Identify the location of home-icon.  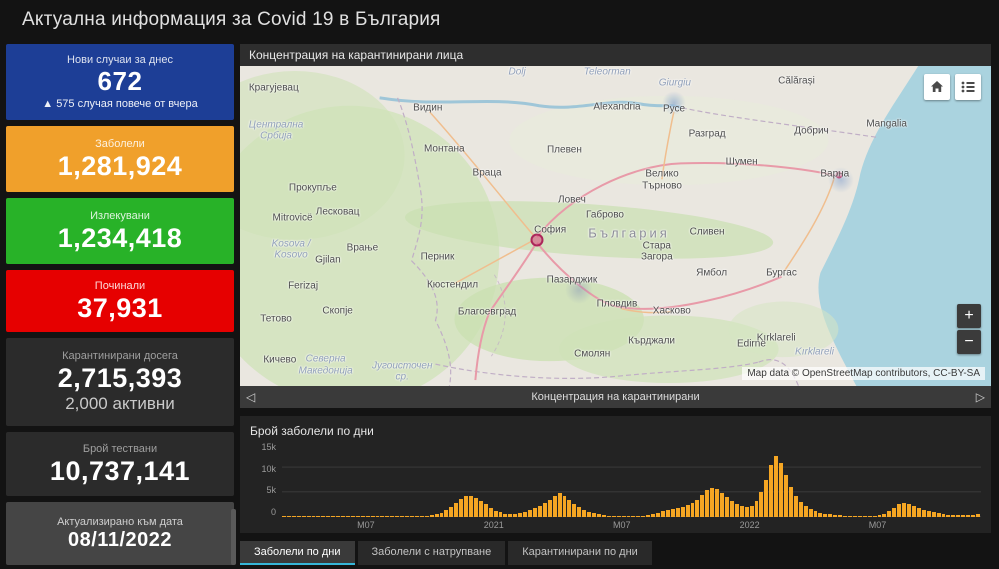
(937, 86).